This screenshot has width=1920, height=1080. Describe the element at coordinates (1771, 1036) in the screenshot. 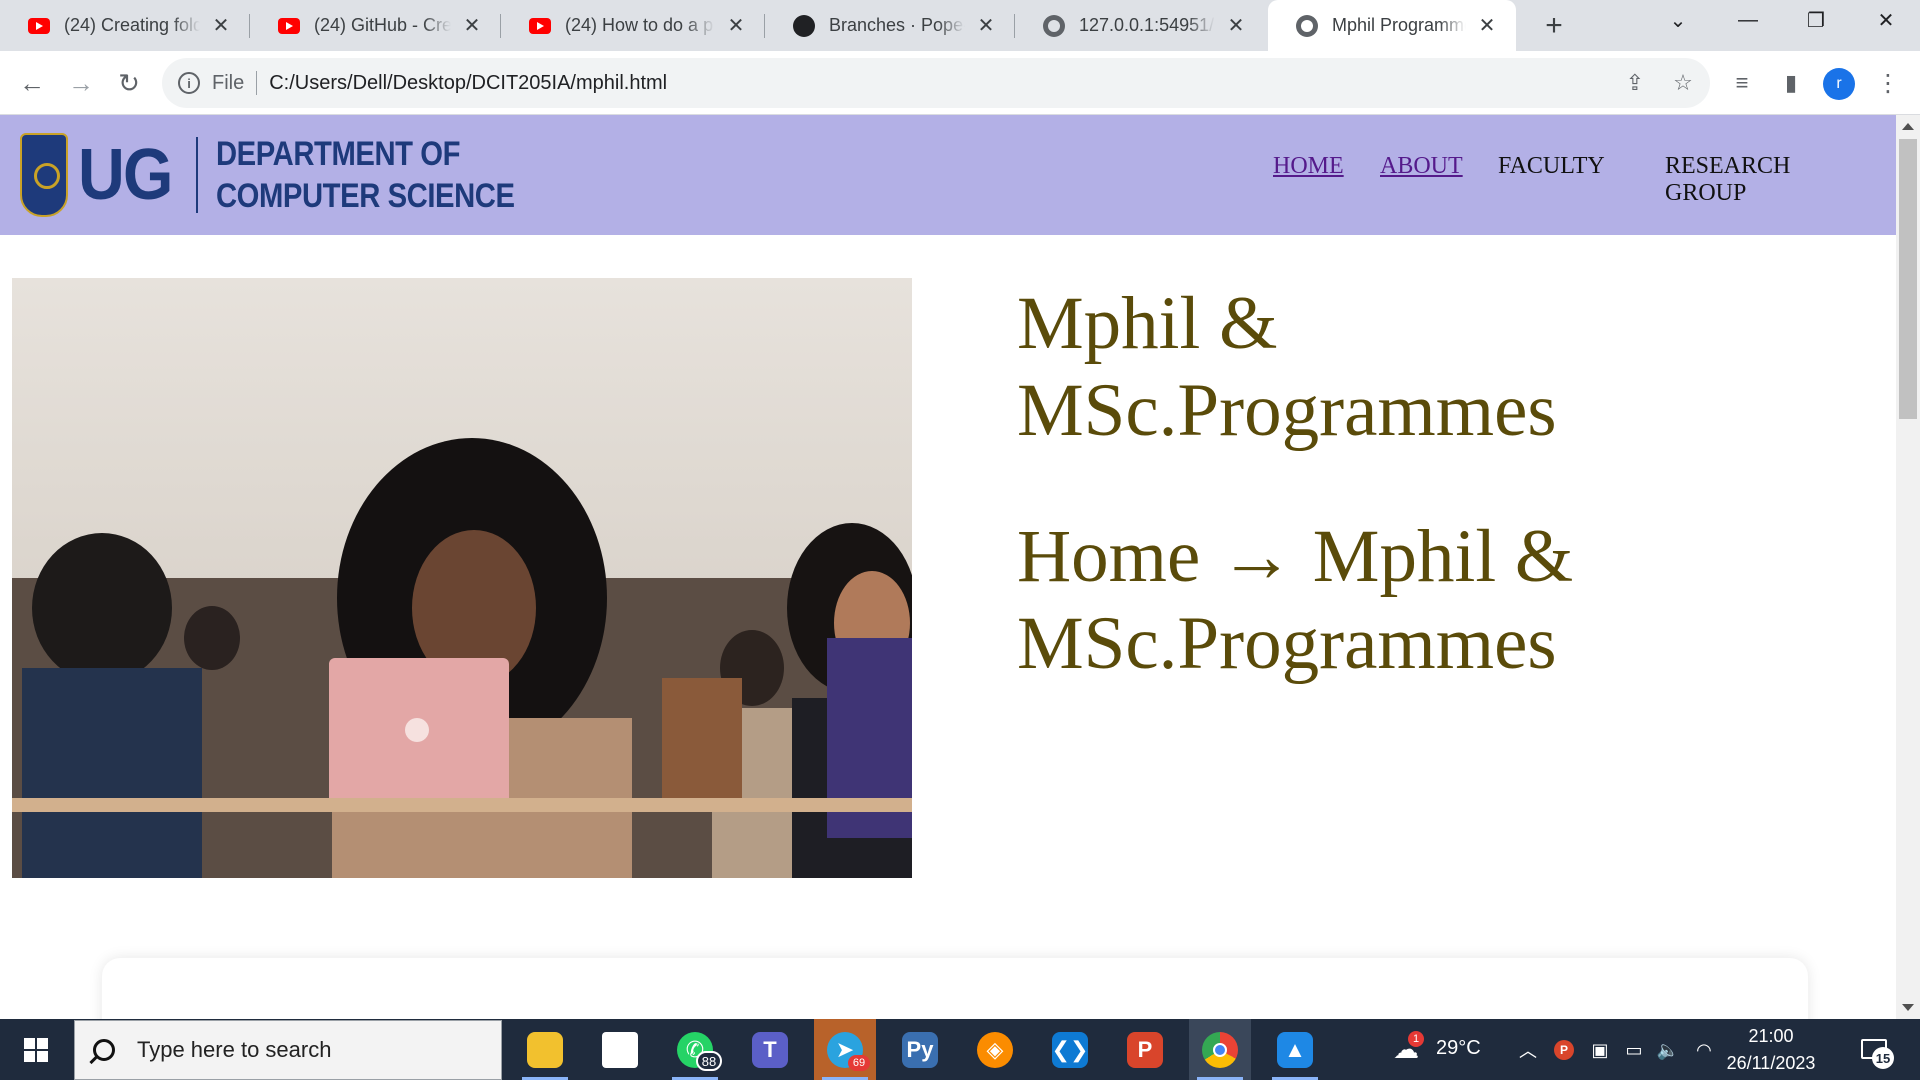

I see `clock-time: 21:00` at that location.